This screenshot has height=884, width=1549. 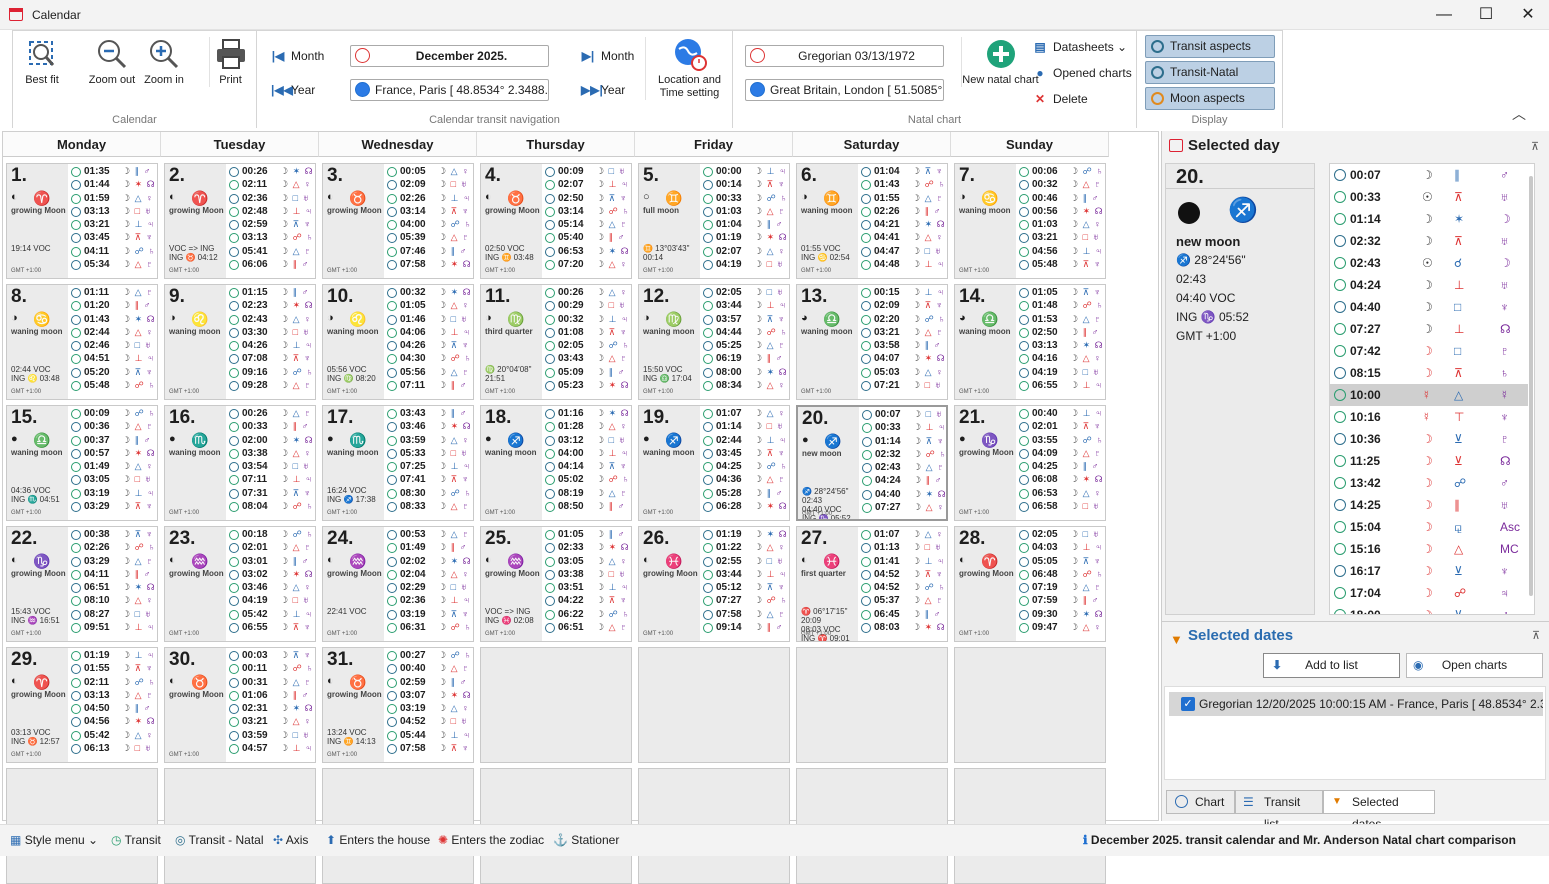 I want to click on aspect-row: 05:20 ☽ ⊼ ♆, so click(x=113, y=372).